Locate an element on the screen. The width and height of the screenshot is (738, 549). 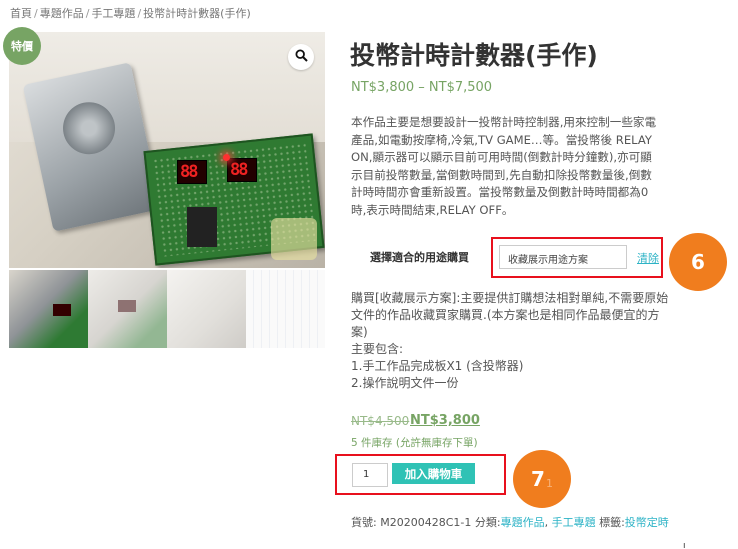
variation-description-line: 購買[收藏展示方案]:主要提供訂購想法相對單純,不需要原始 is located at coordinates (510, 298).